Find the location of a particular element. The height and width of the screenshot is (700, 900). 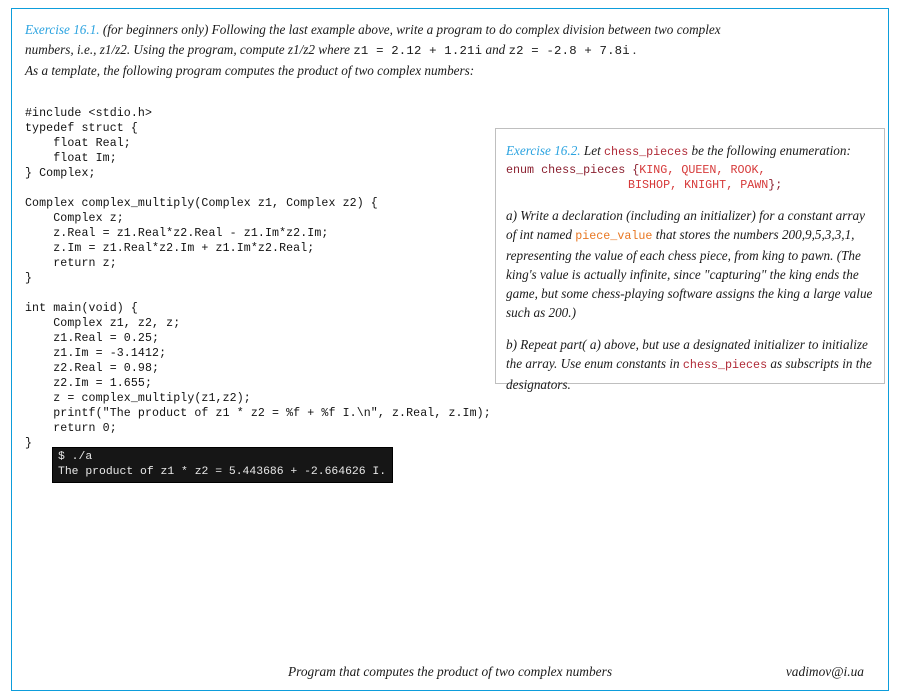

enum-declaration-line-1: enum chess_pieces {KING, QUEEN, ROOK, is located at coordinates (690, 170).